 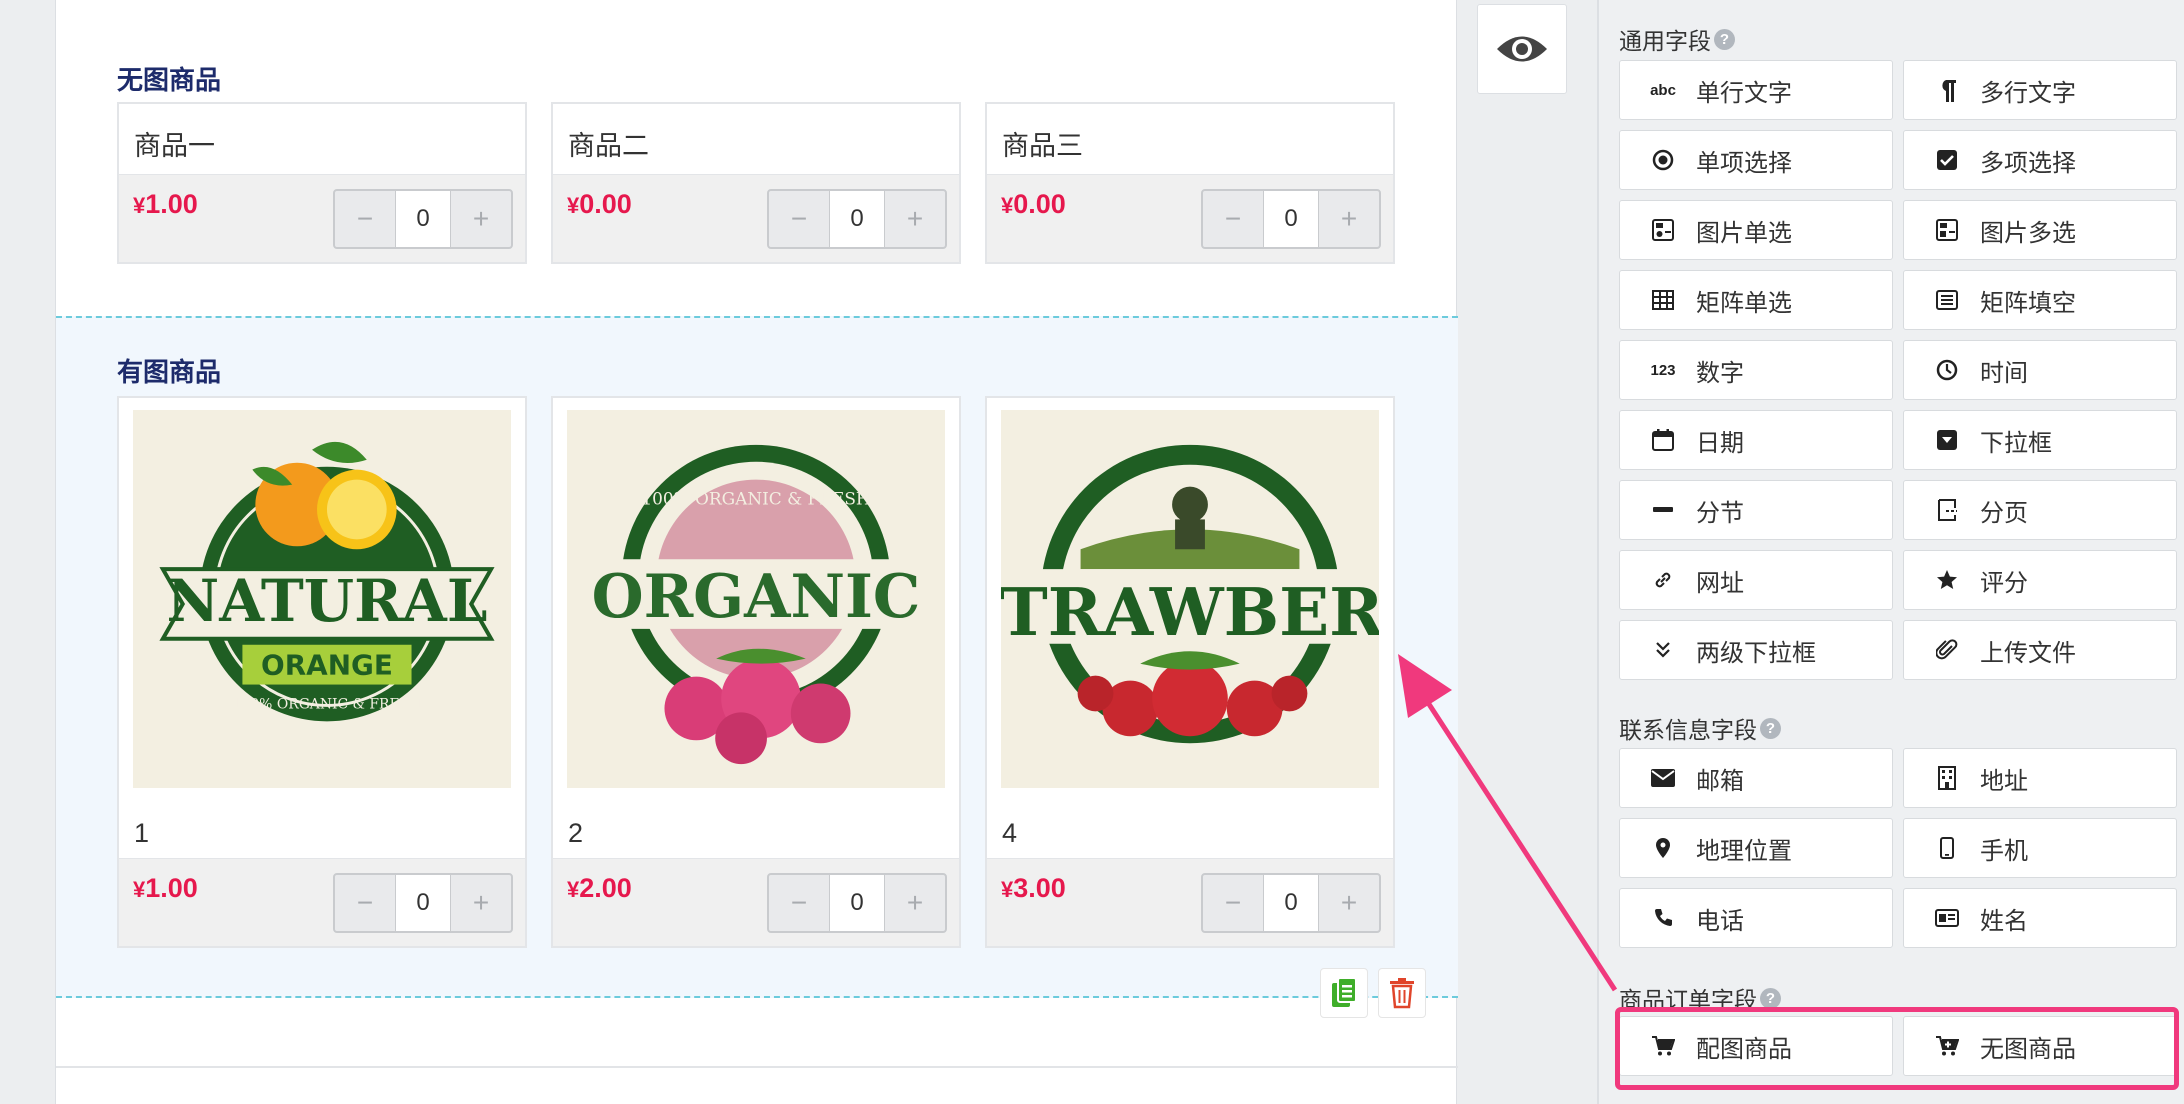 What do you see at coordinates (1756, 440) in the screenshot?
I see `field-date: 日期` at bounding box center [1756, 440].